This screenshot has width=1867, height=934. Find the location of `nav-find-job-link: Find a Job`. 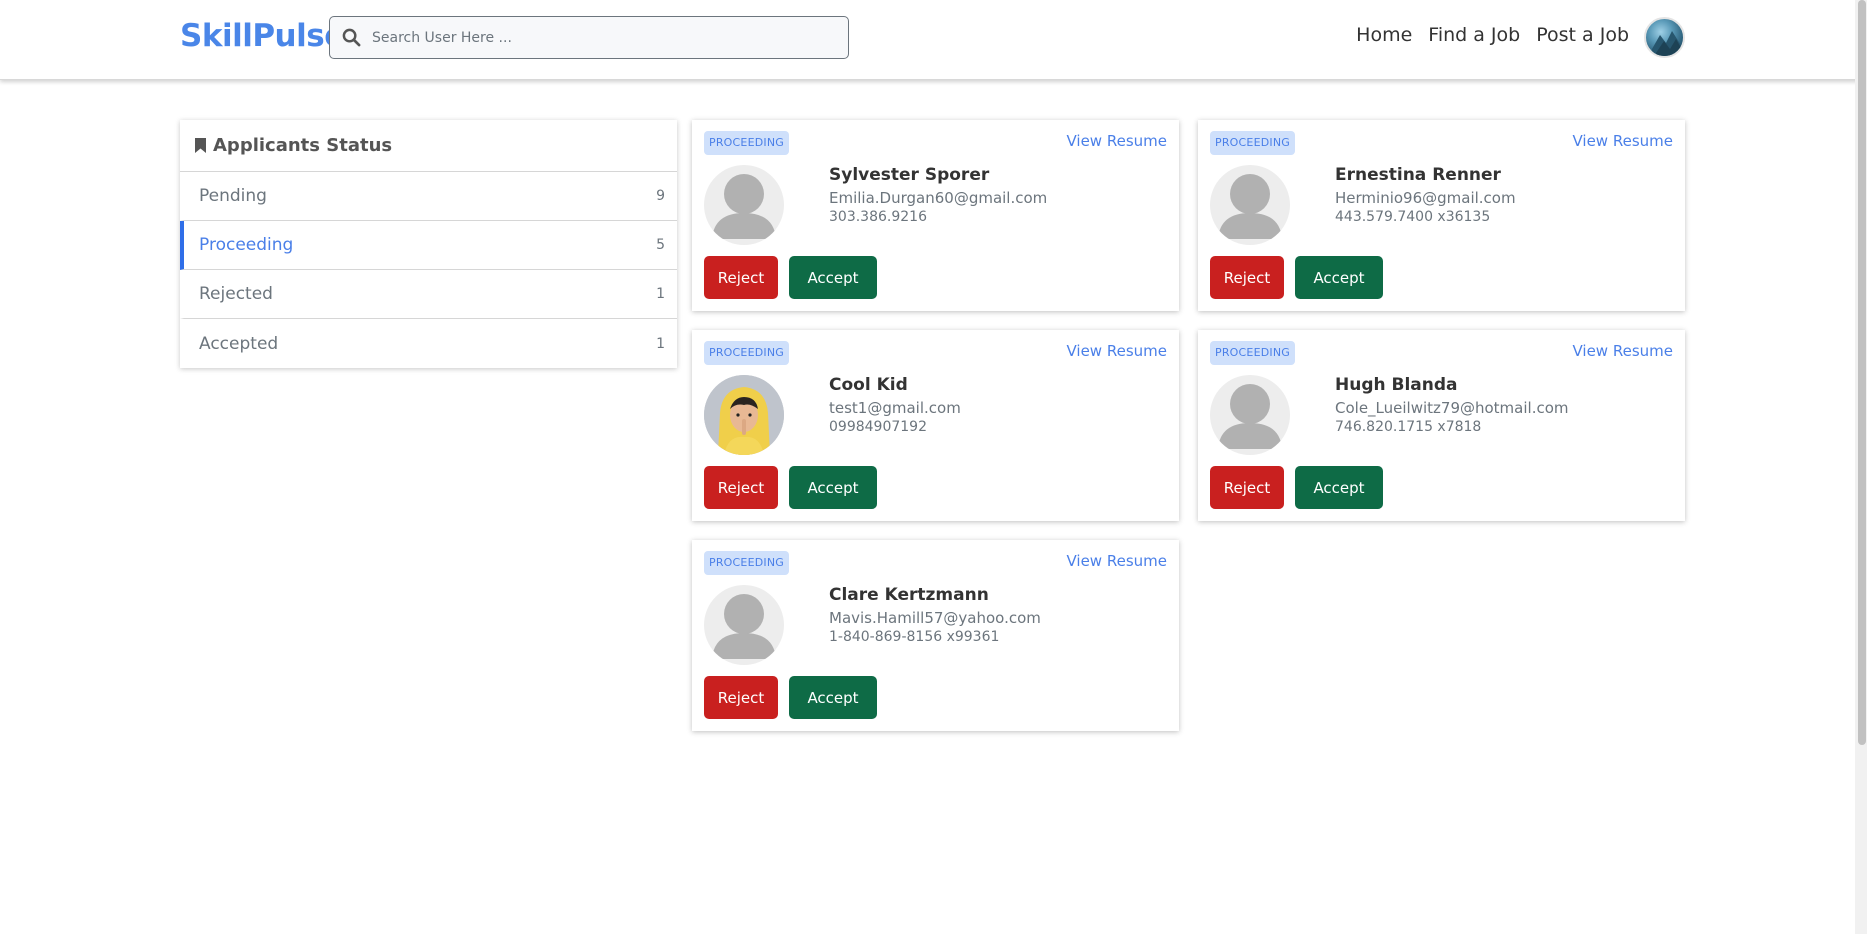

nav-find-job-link: Find a Job is located at coordinates (1474, 35).